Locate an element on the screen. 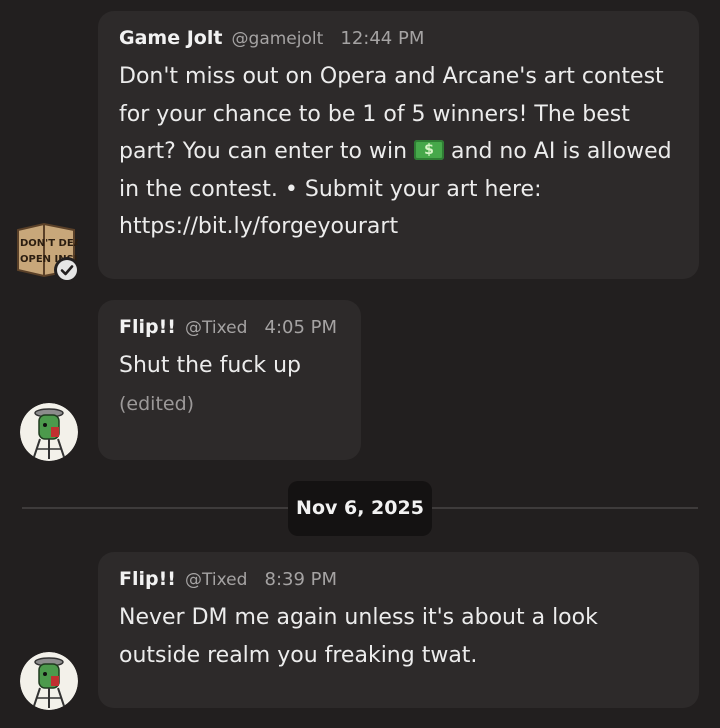 This screenshot has height=728, width=720. message-header: Flip!! @Tixed 8:39 PM is located at coordinates (399, 579).